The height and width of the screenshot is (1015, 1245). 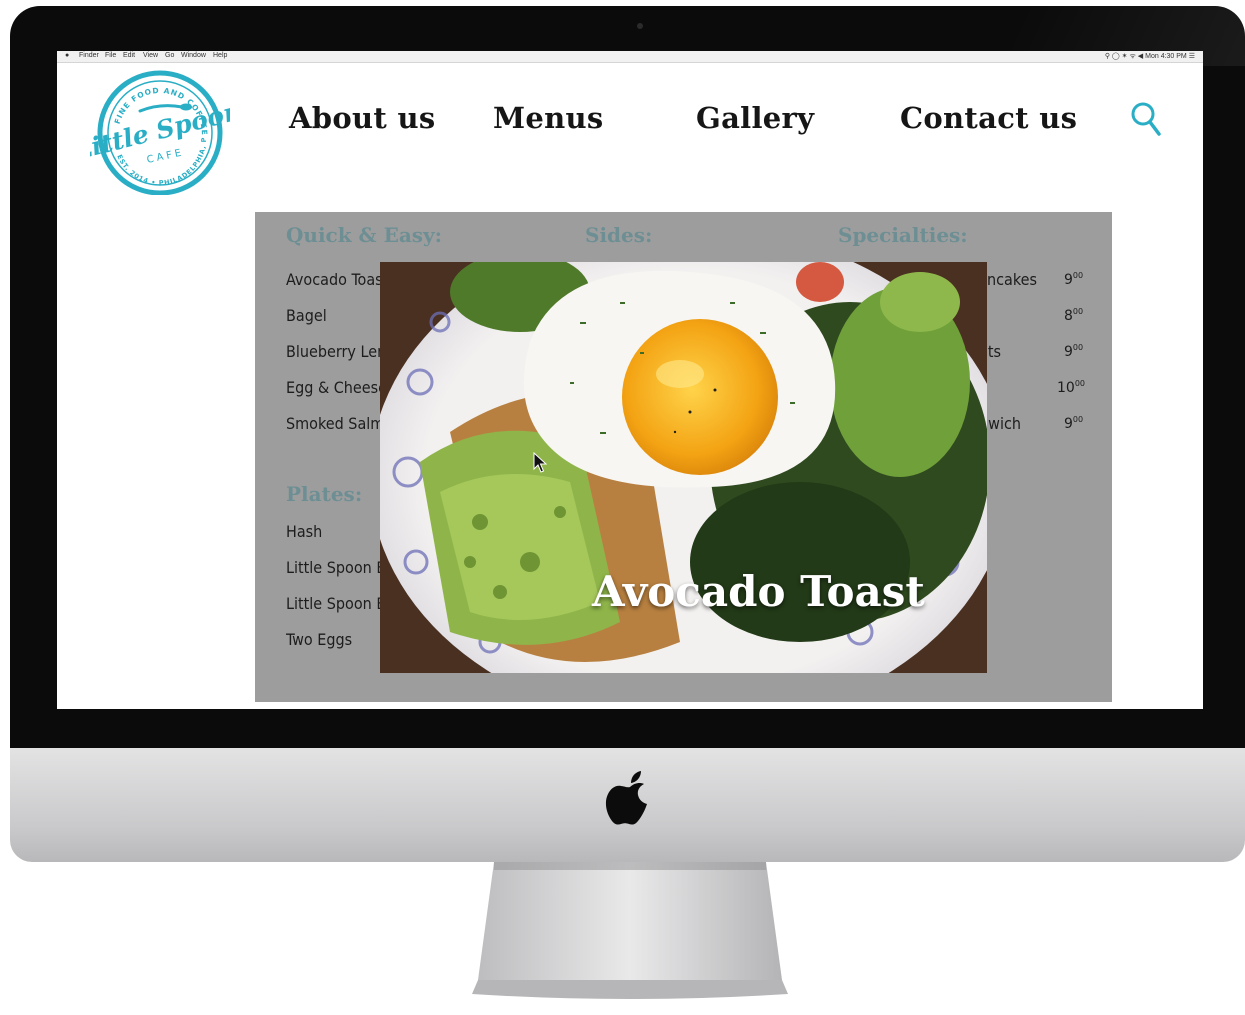 I want to click on menu-item-avocado-toast: Avocado Toast, so click(x=333, y=279).